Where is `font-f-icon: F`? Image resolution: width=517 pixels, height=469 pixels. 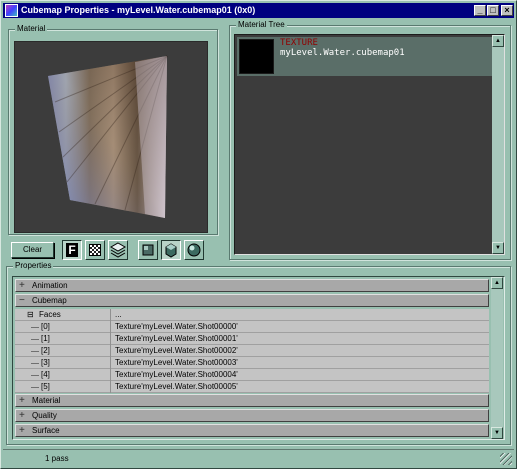 font-f-icon: F is located at coordinates (72, 250).